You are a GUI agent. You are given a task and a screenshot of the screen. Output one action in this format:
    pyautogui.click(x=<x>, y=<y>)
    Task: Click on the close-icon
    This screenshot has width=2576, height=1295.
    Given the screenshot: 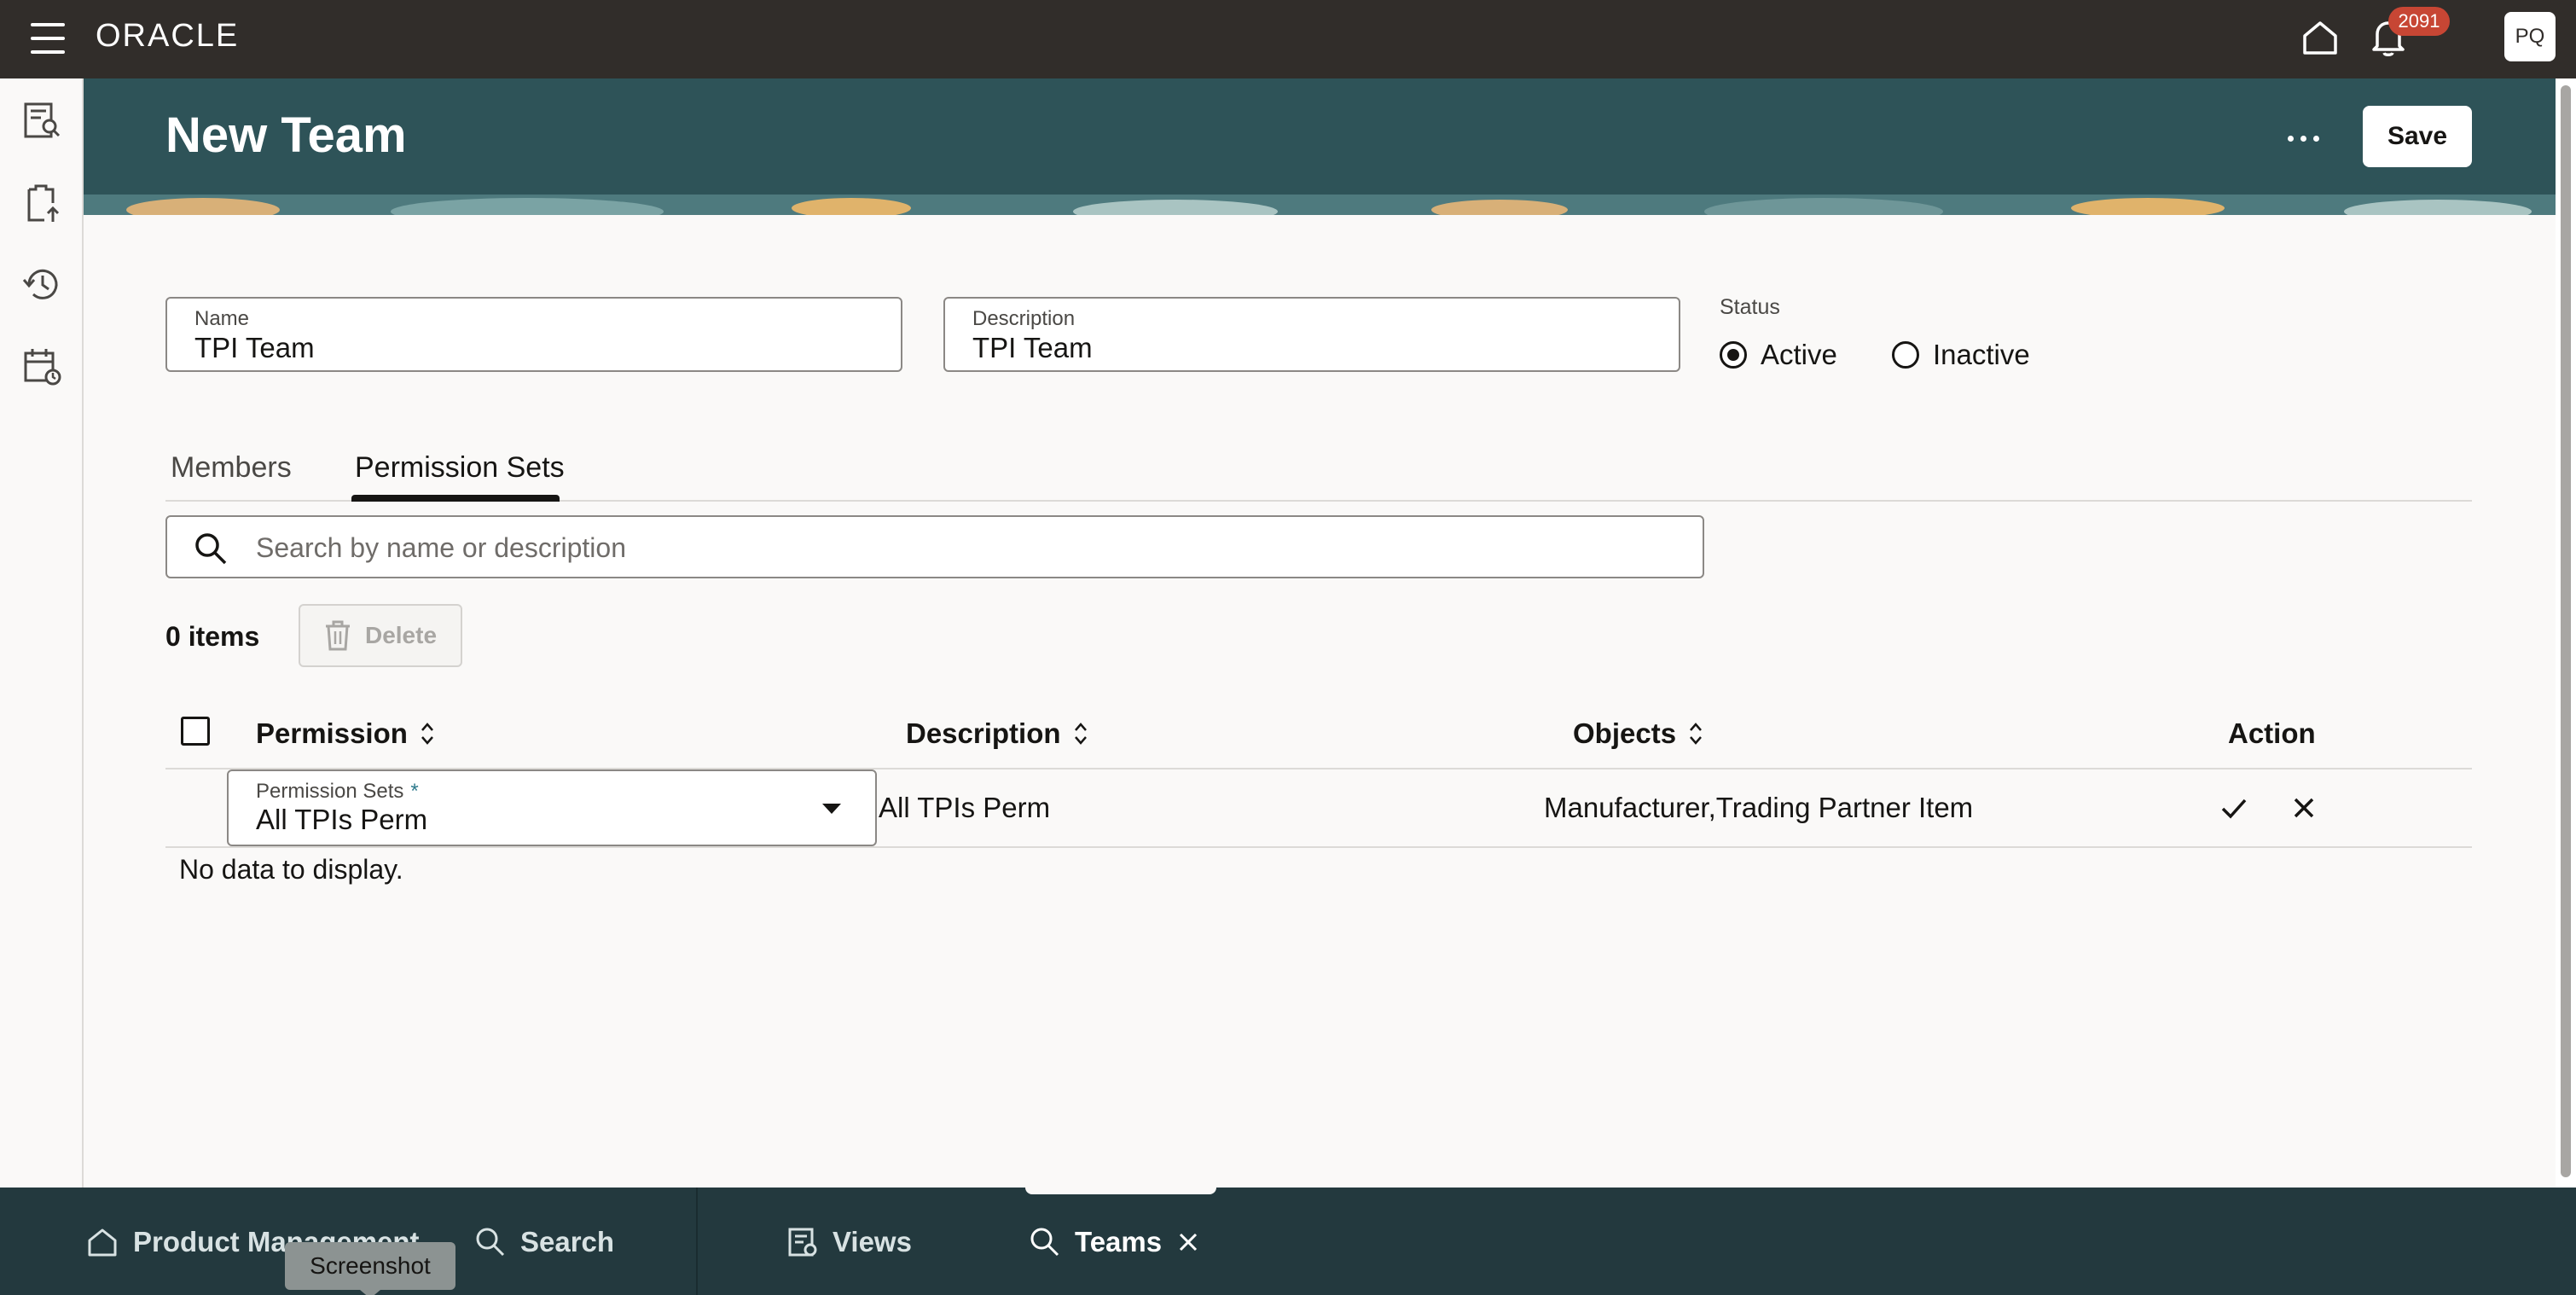 What is the action you would take?
    pyautogui.click(x=2304, y=808)
    